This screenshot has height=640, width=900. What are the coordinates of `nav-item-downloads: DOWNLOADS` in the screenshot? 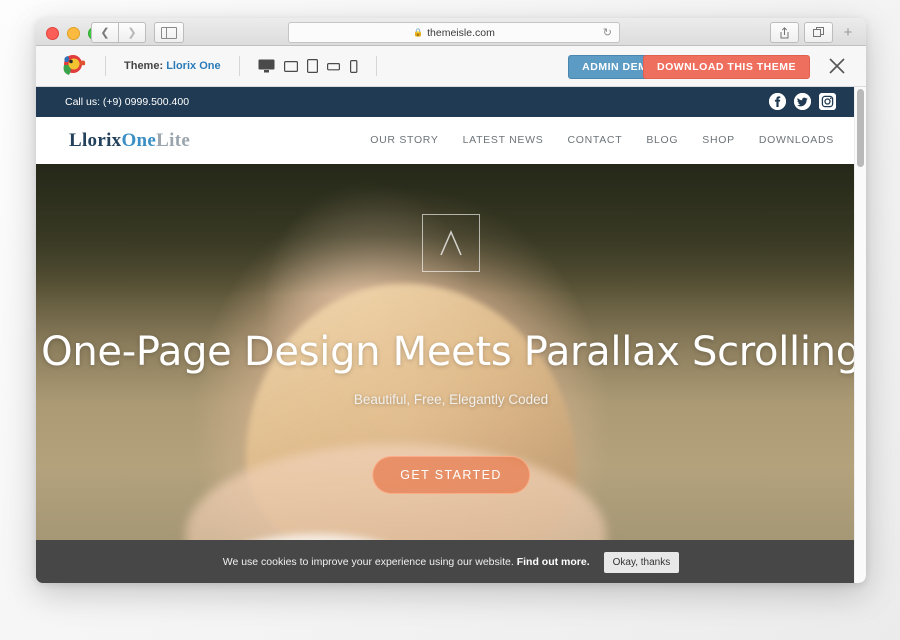 It's located at (796, 140).